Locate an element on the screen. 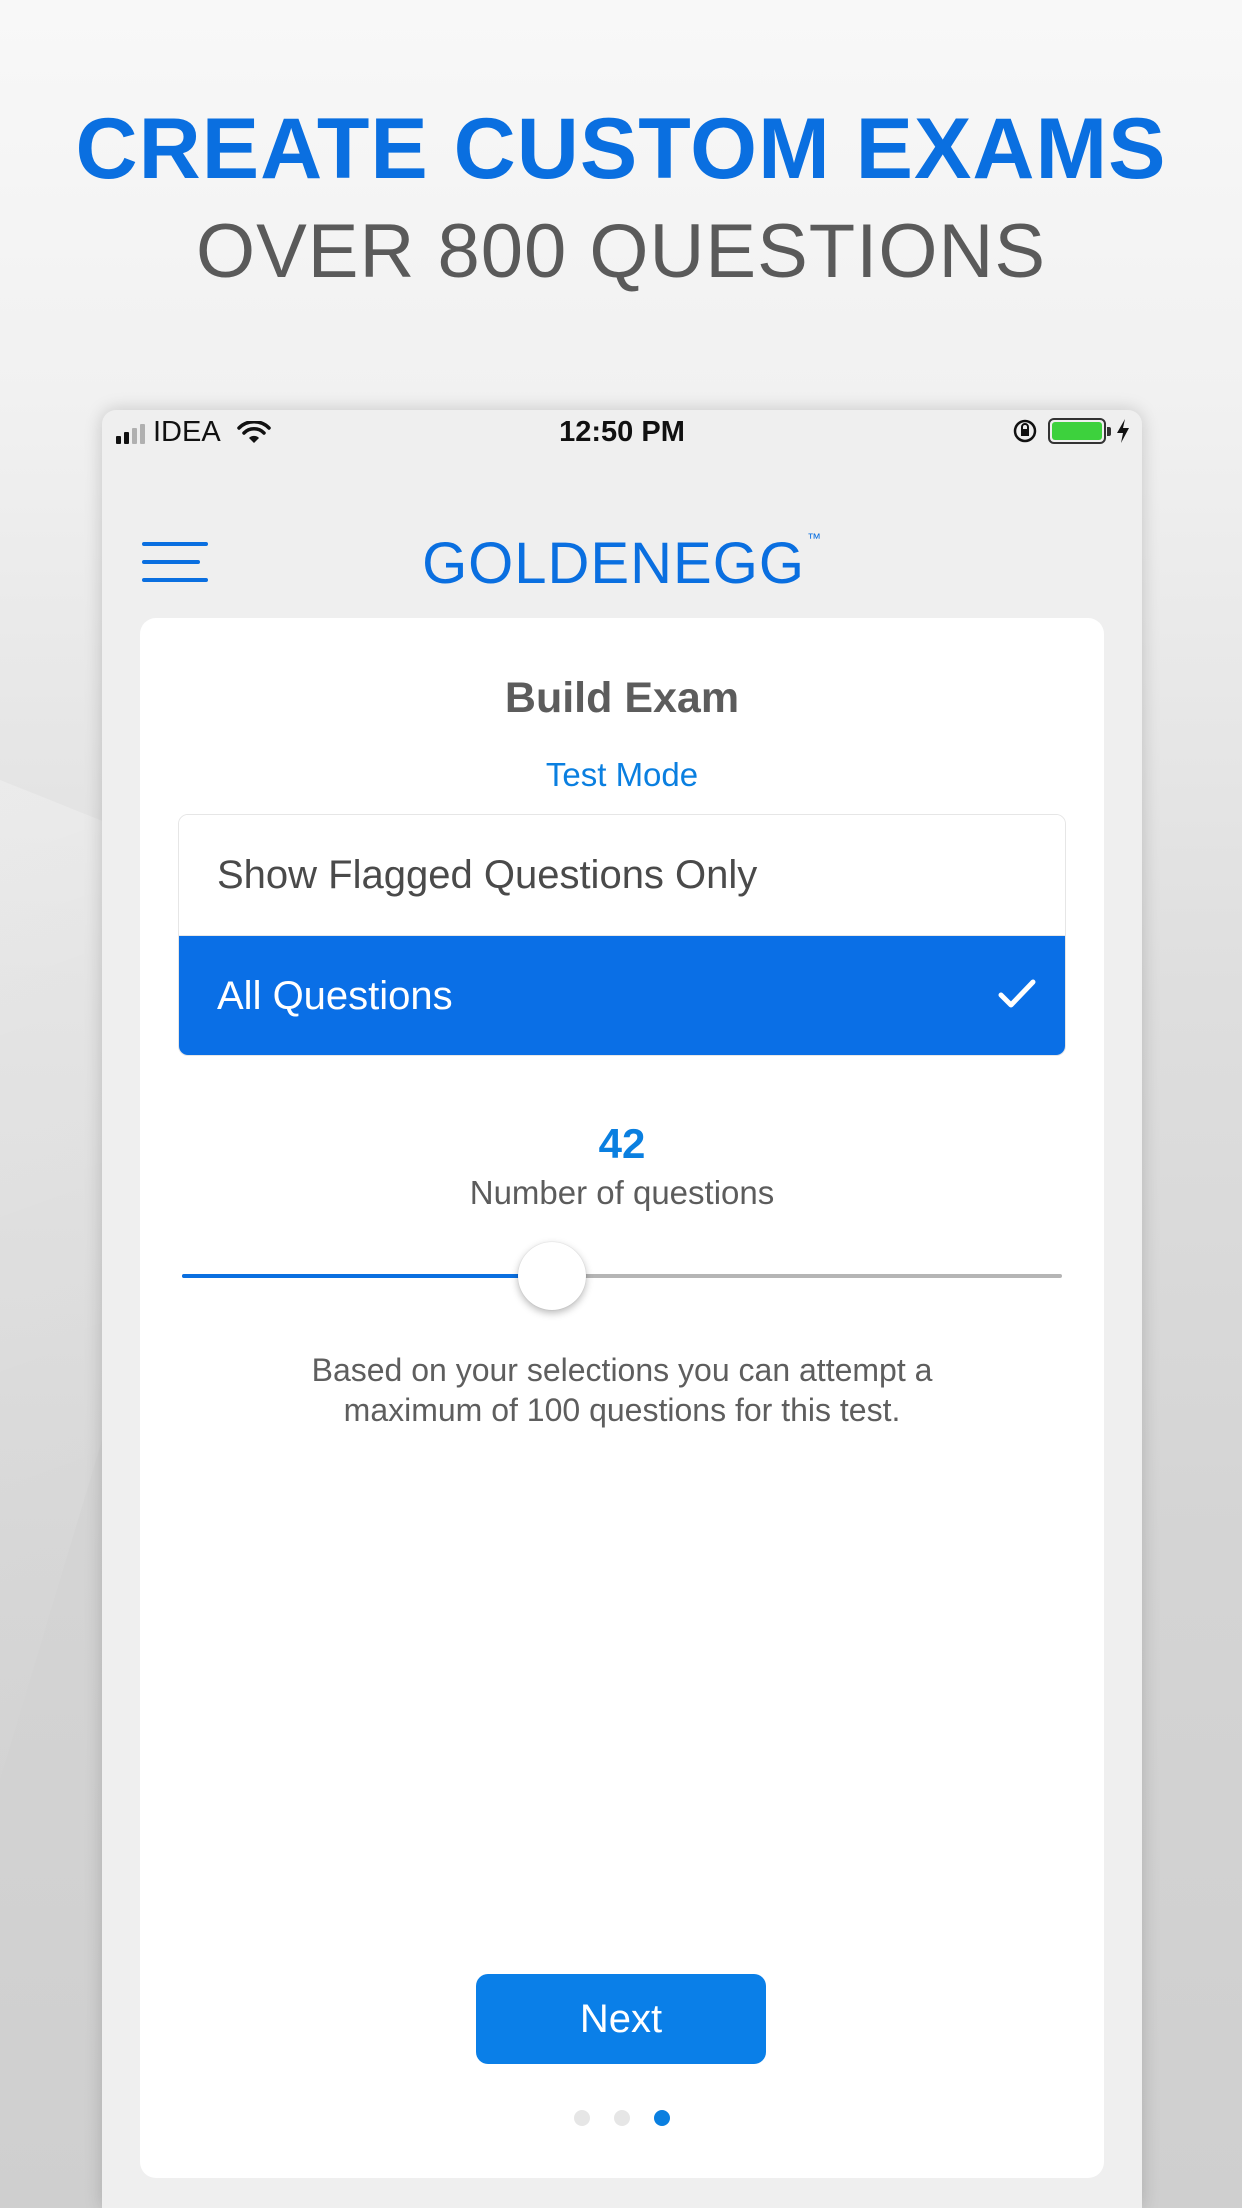  checkmark-icon is located at coordinates (1017, 993).